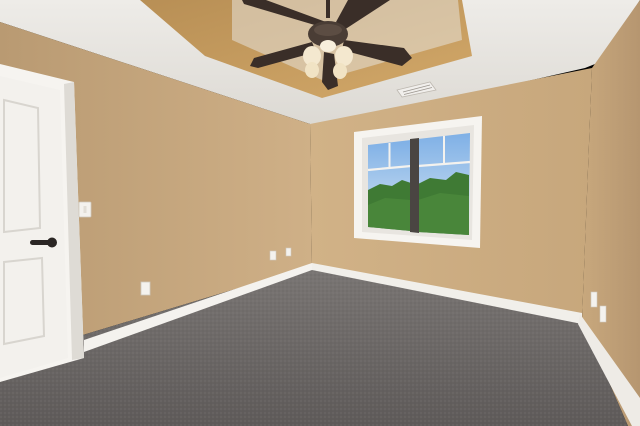 This screenshot has height=426, width=640. I want to click on door, so click(34, 227).